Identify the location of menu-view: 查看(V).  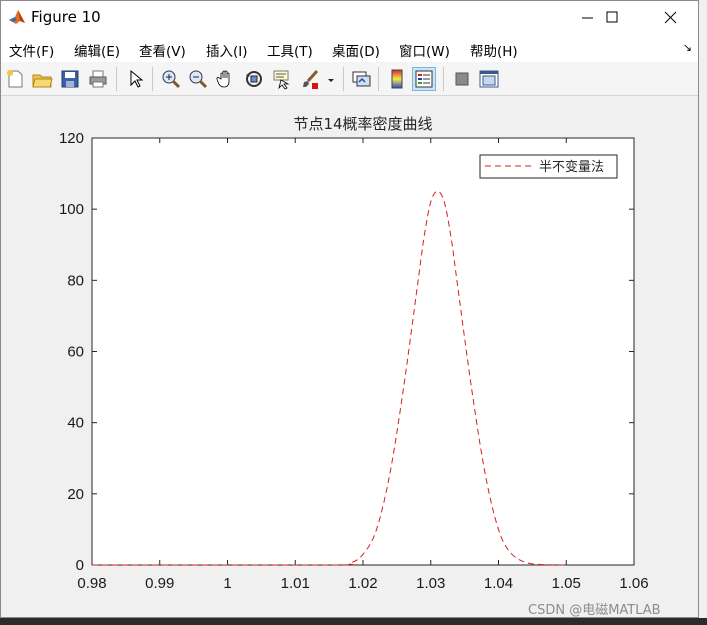
(162, 50).